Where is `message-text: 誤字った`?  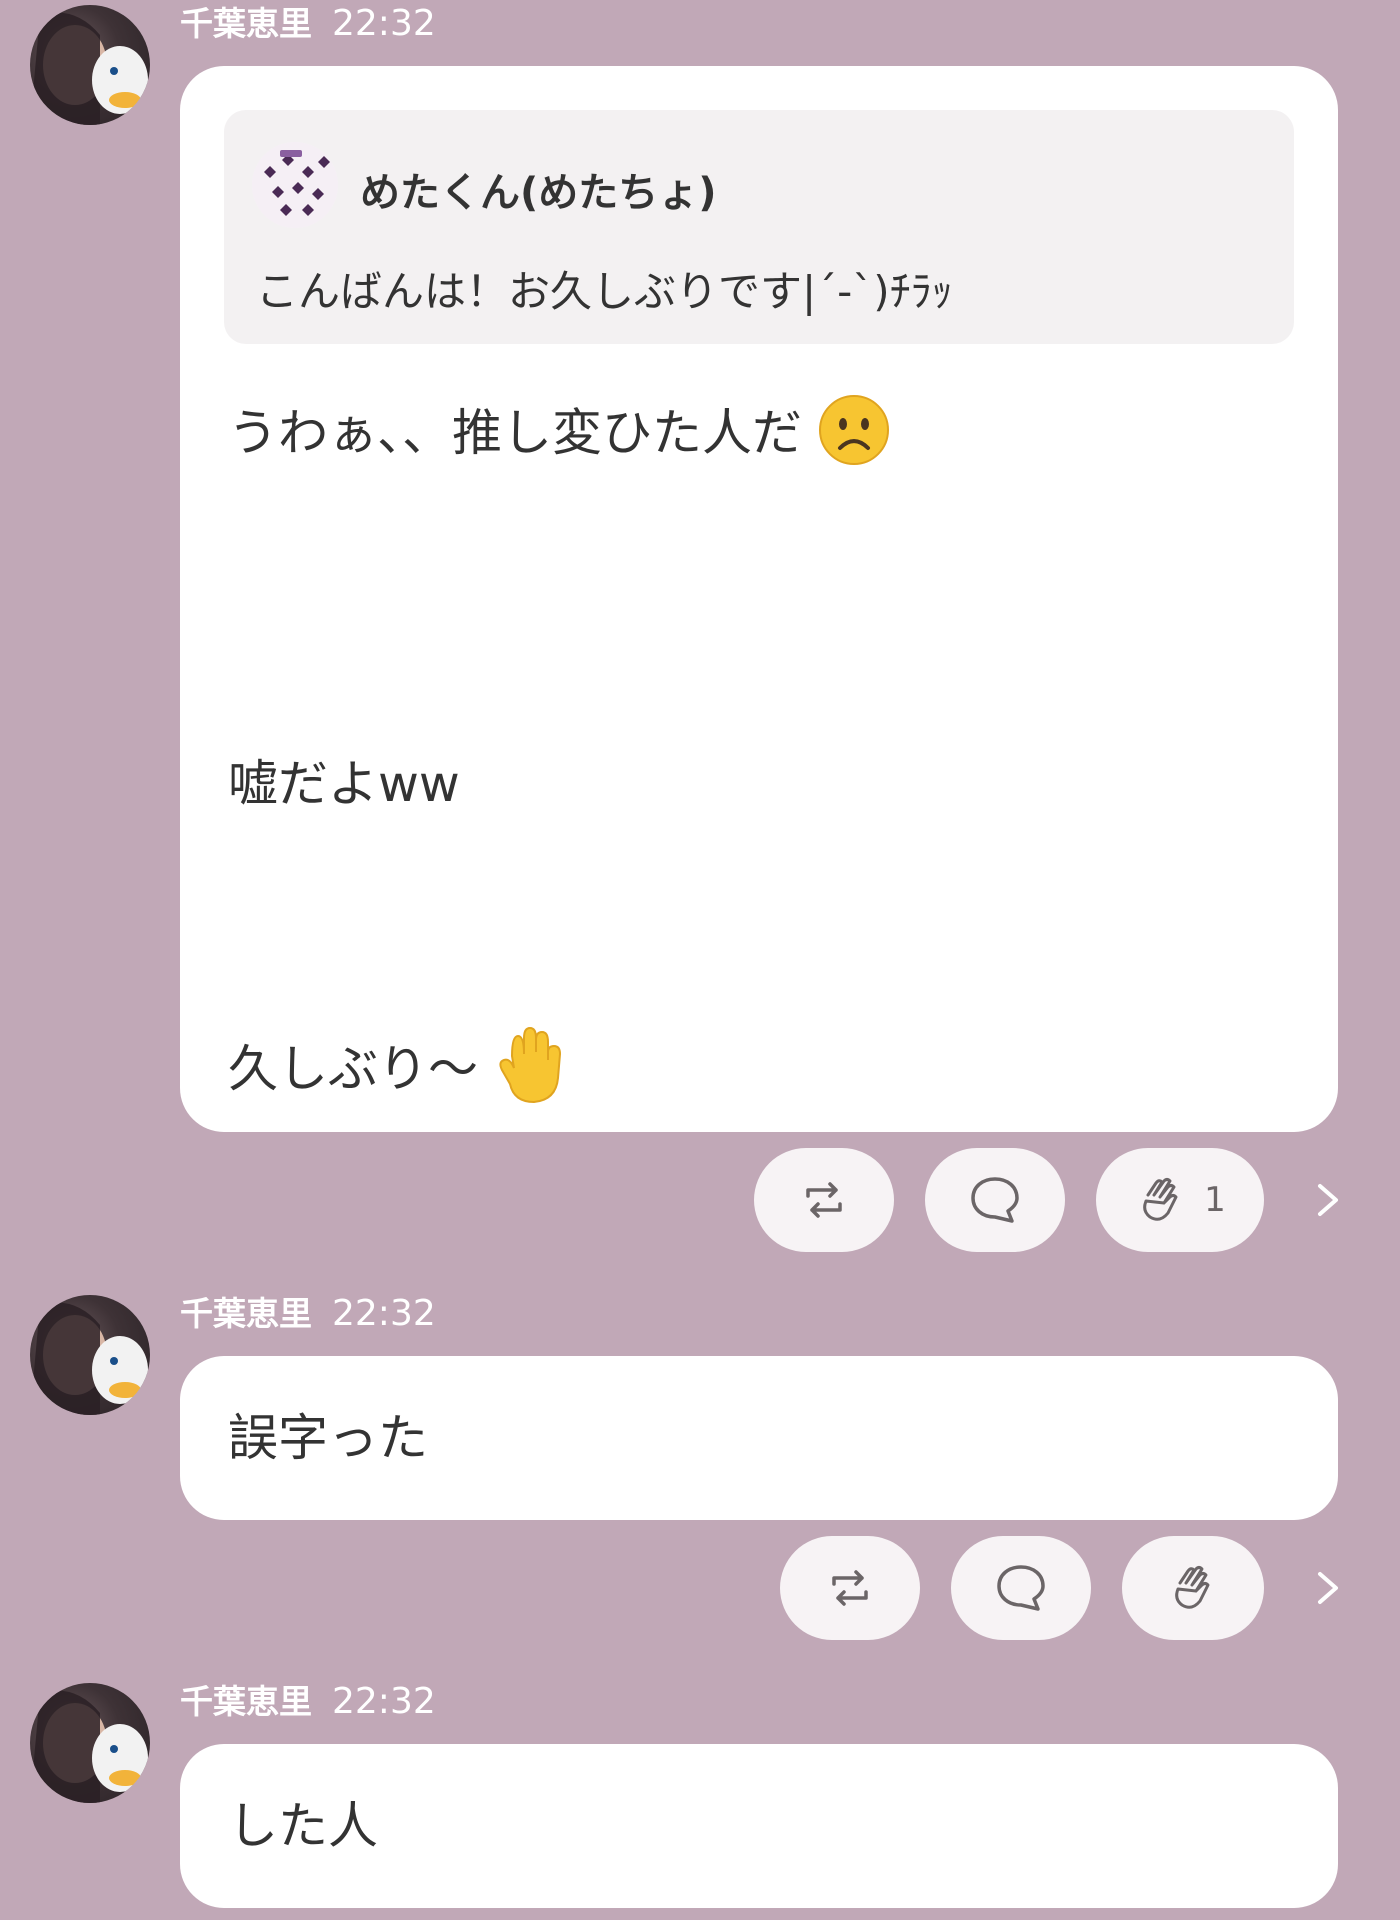
message-text: 誤字った is located at coordinates (328, 1438).